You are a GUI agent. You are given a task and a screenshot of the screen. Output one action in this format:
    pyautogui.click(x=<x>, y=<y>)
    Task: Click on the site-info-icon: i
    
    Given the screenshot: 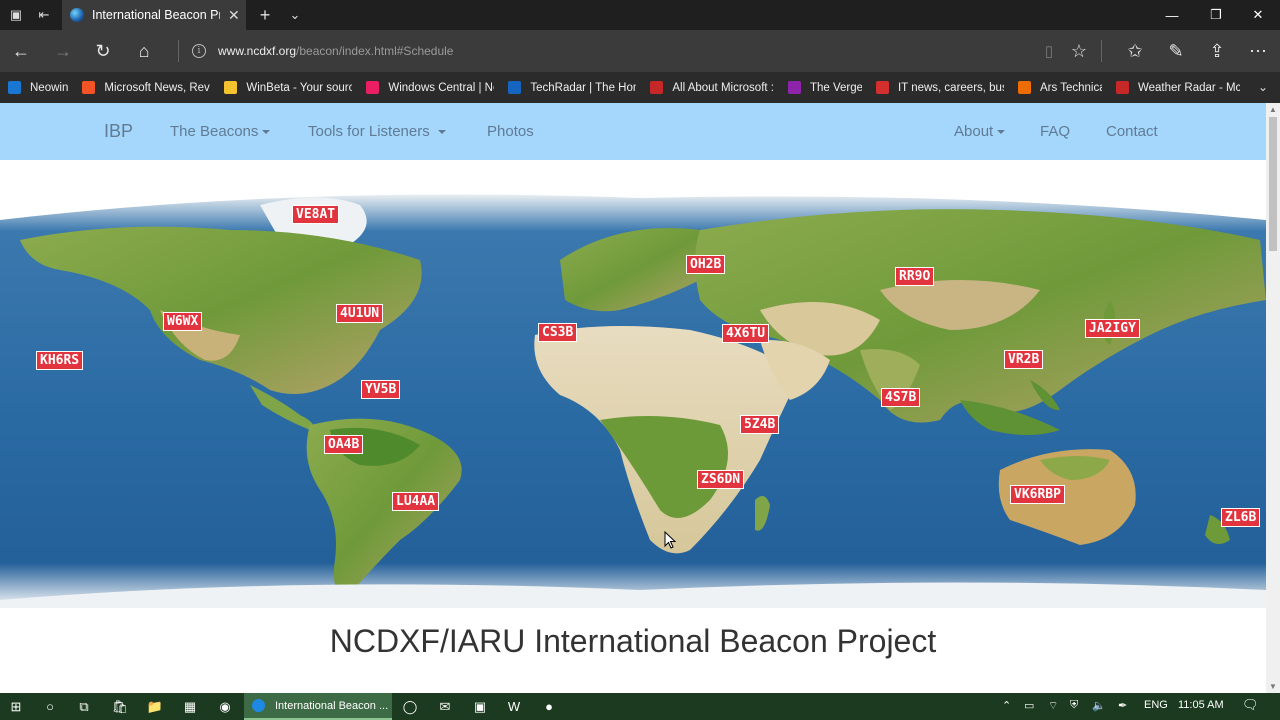 What is the action you would take?
    pyautogui.click(x=199, y=51)
    